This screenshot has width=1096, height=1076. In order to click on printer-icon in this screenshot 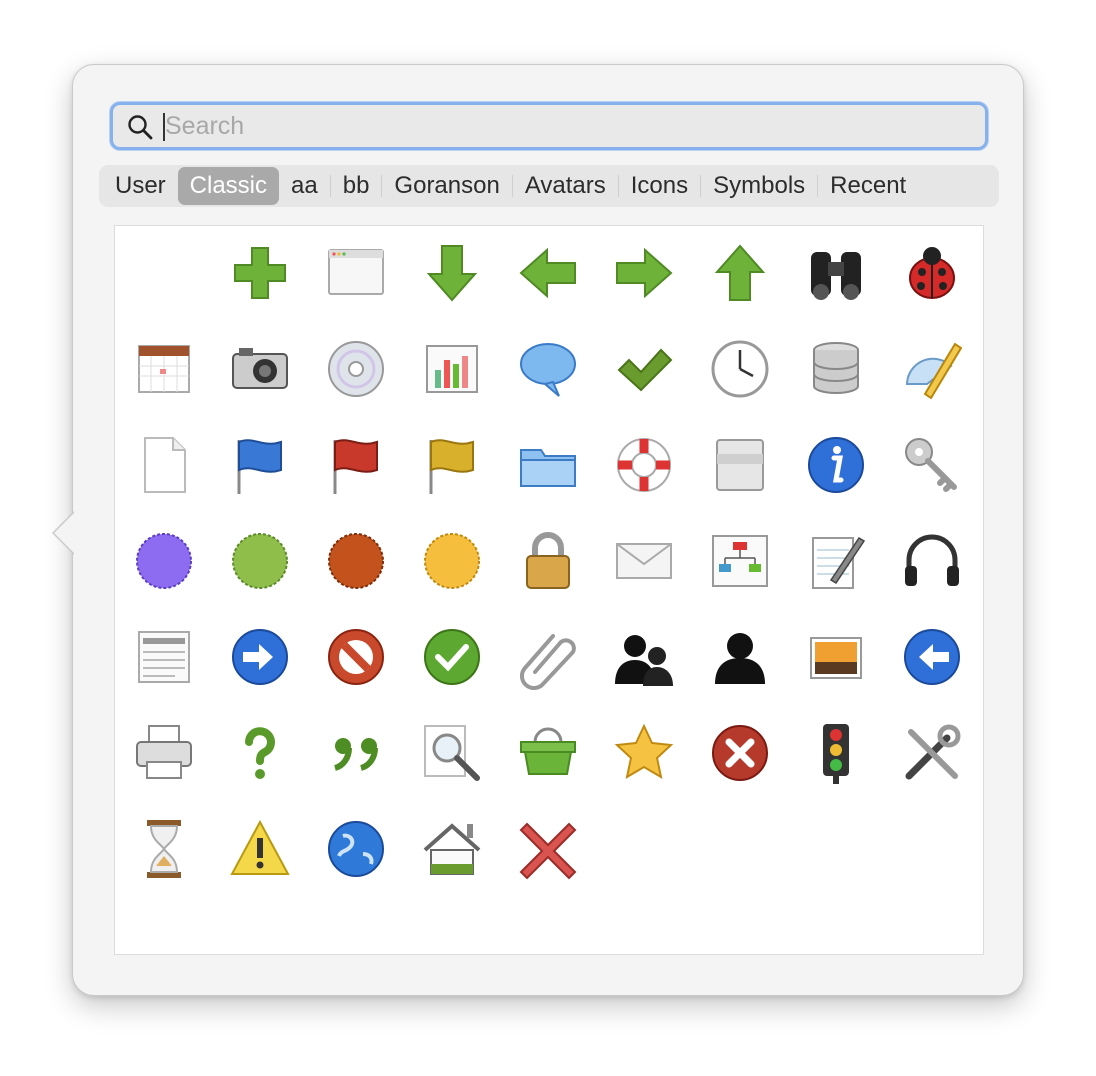, I will do `click(164, 752)`.